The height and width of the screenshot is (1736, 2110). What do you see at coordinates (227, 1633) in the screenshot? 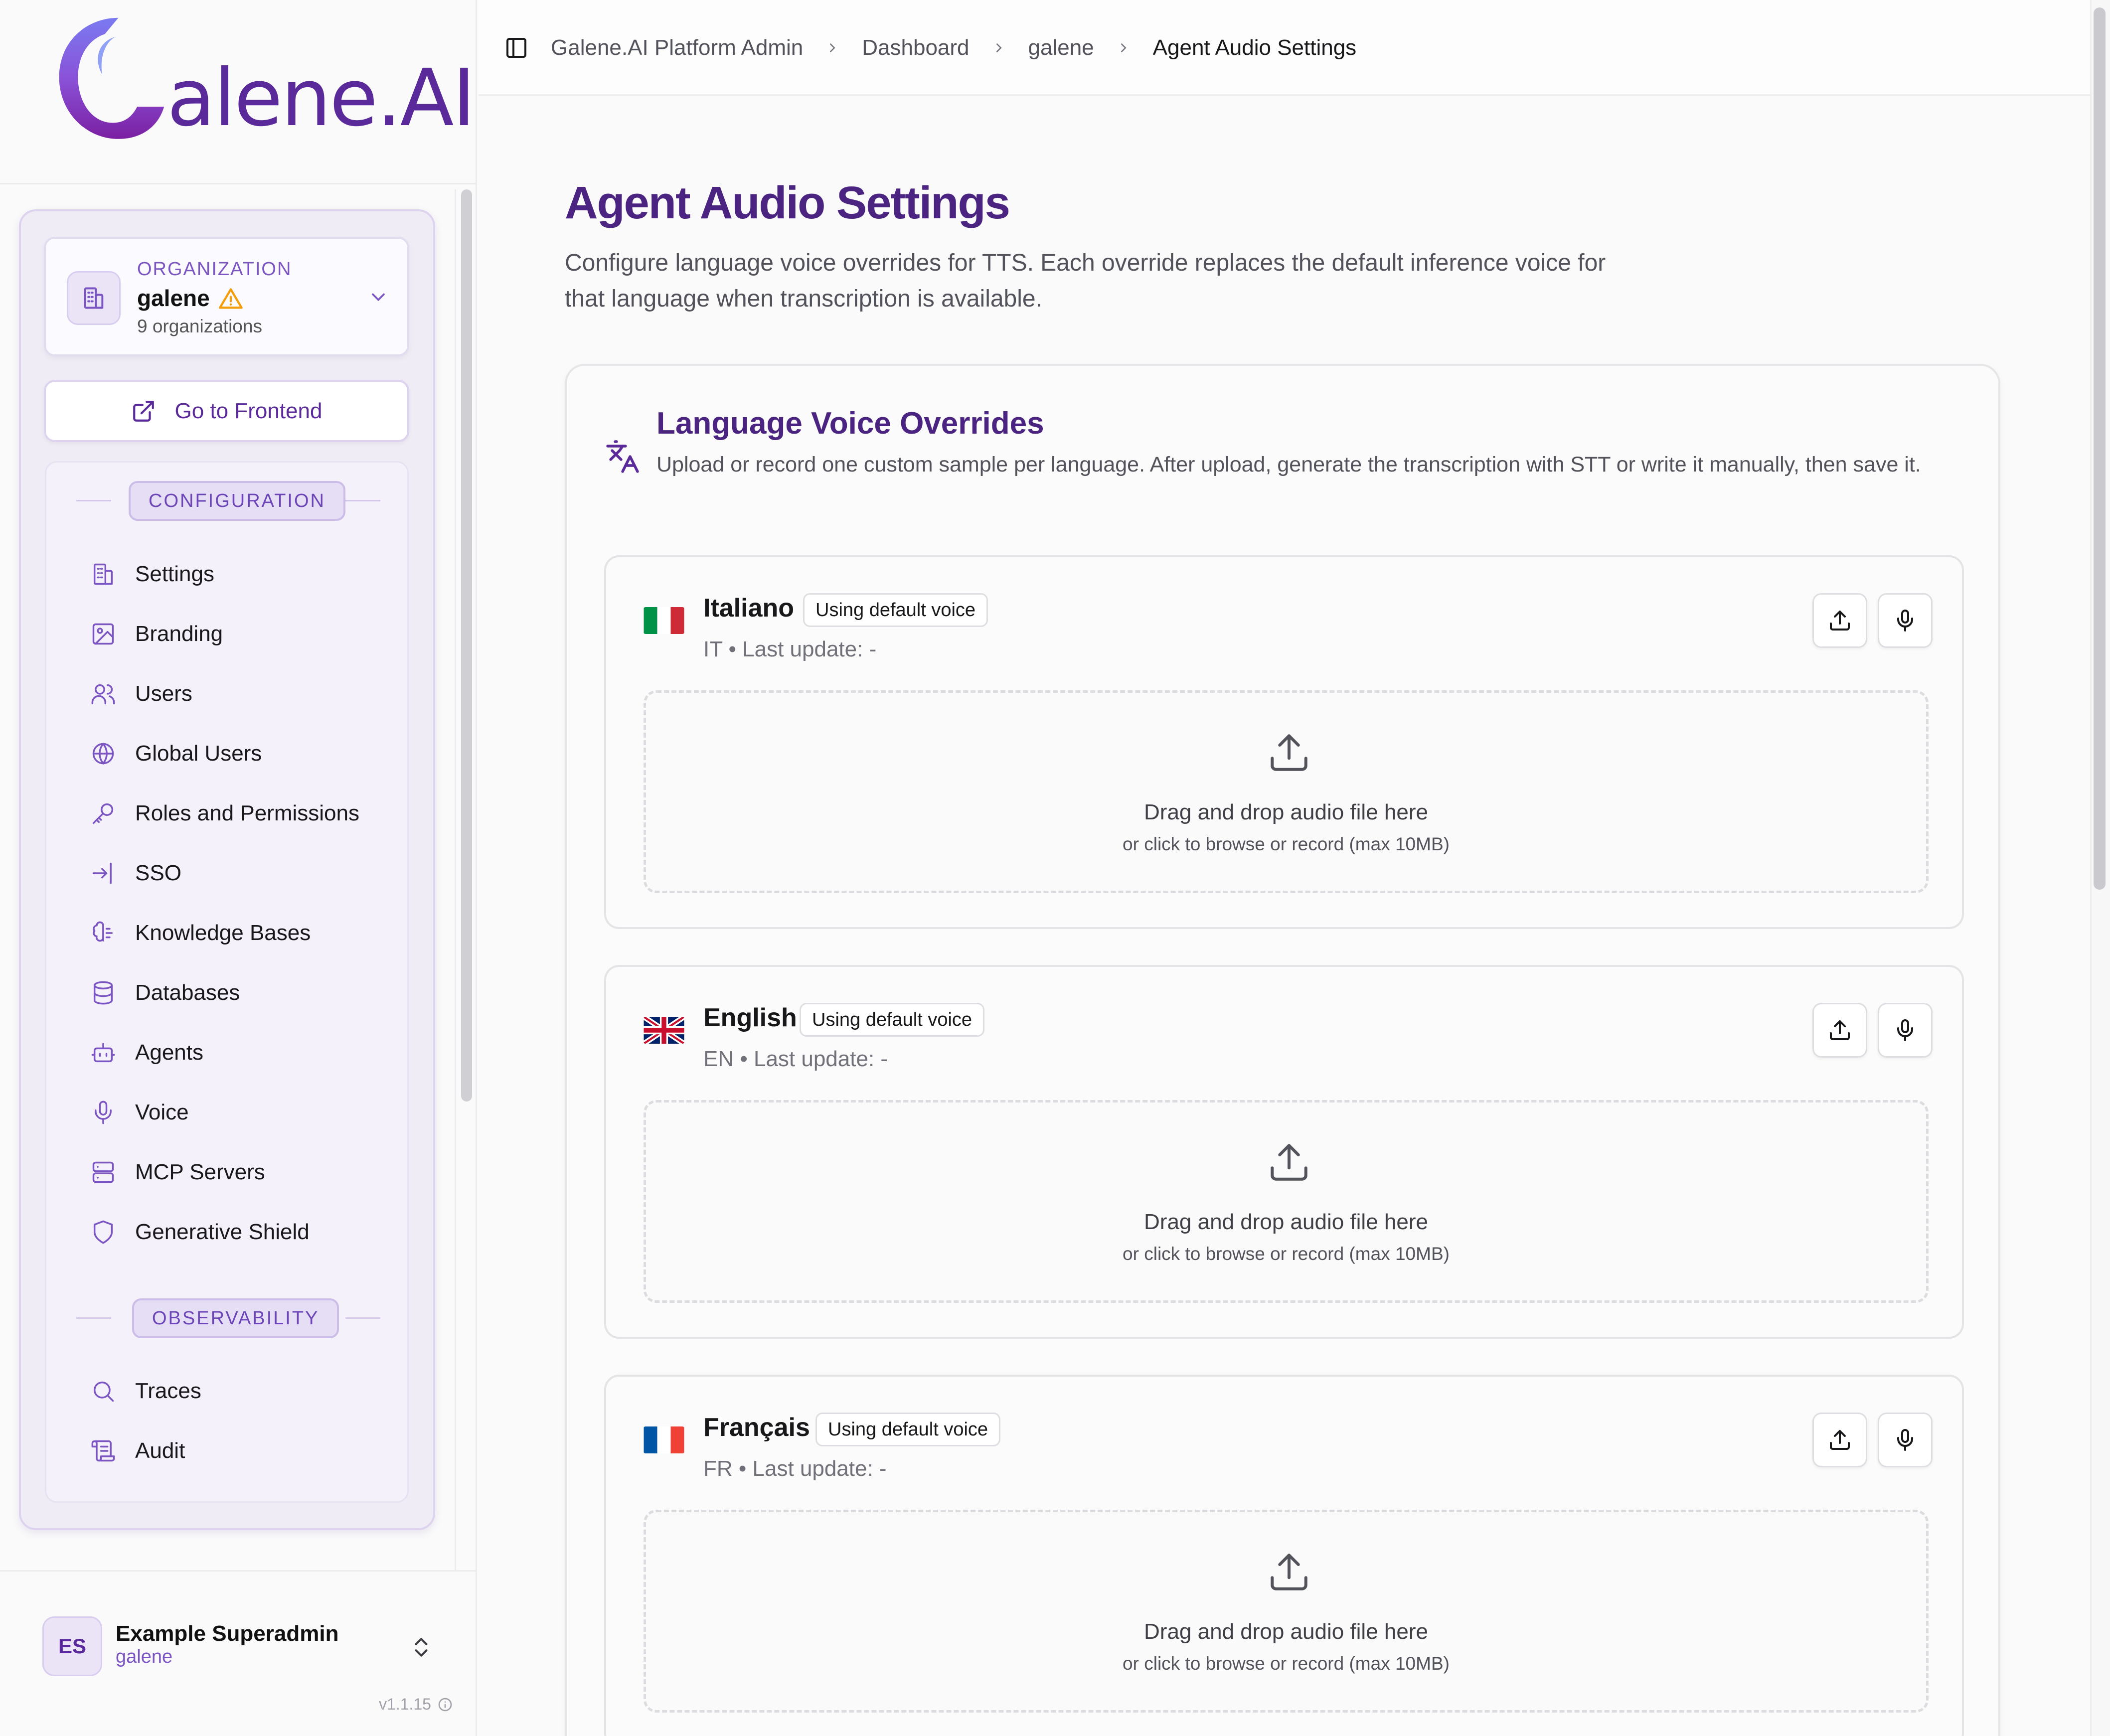
I see `user-name: Example Superadmin` at bounding box center [227, 1633].